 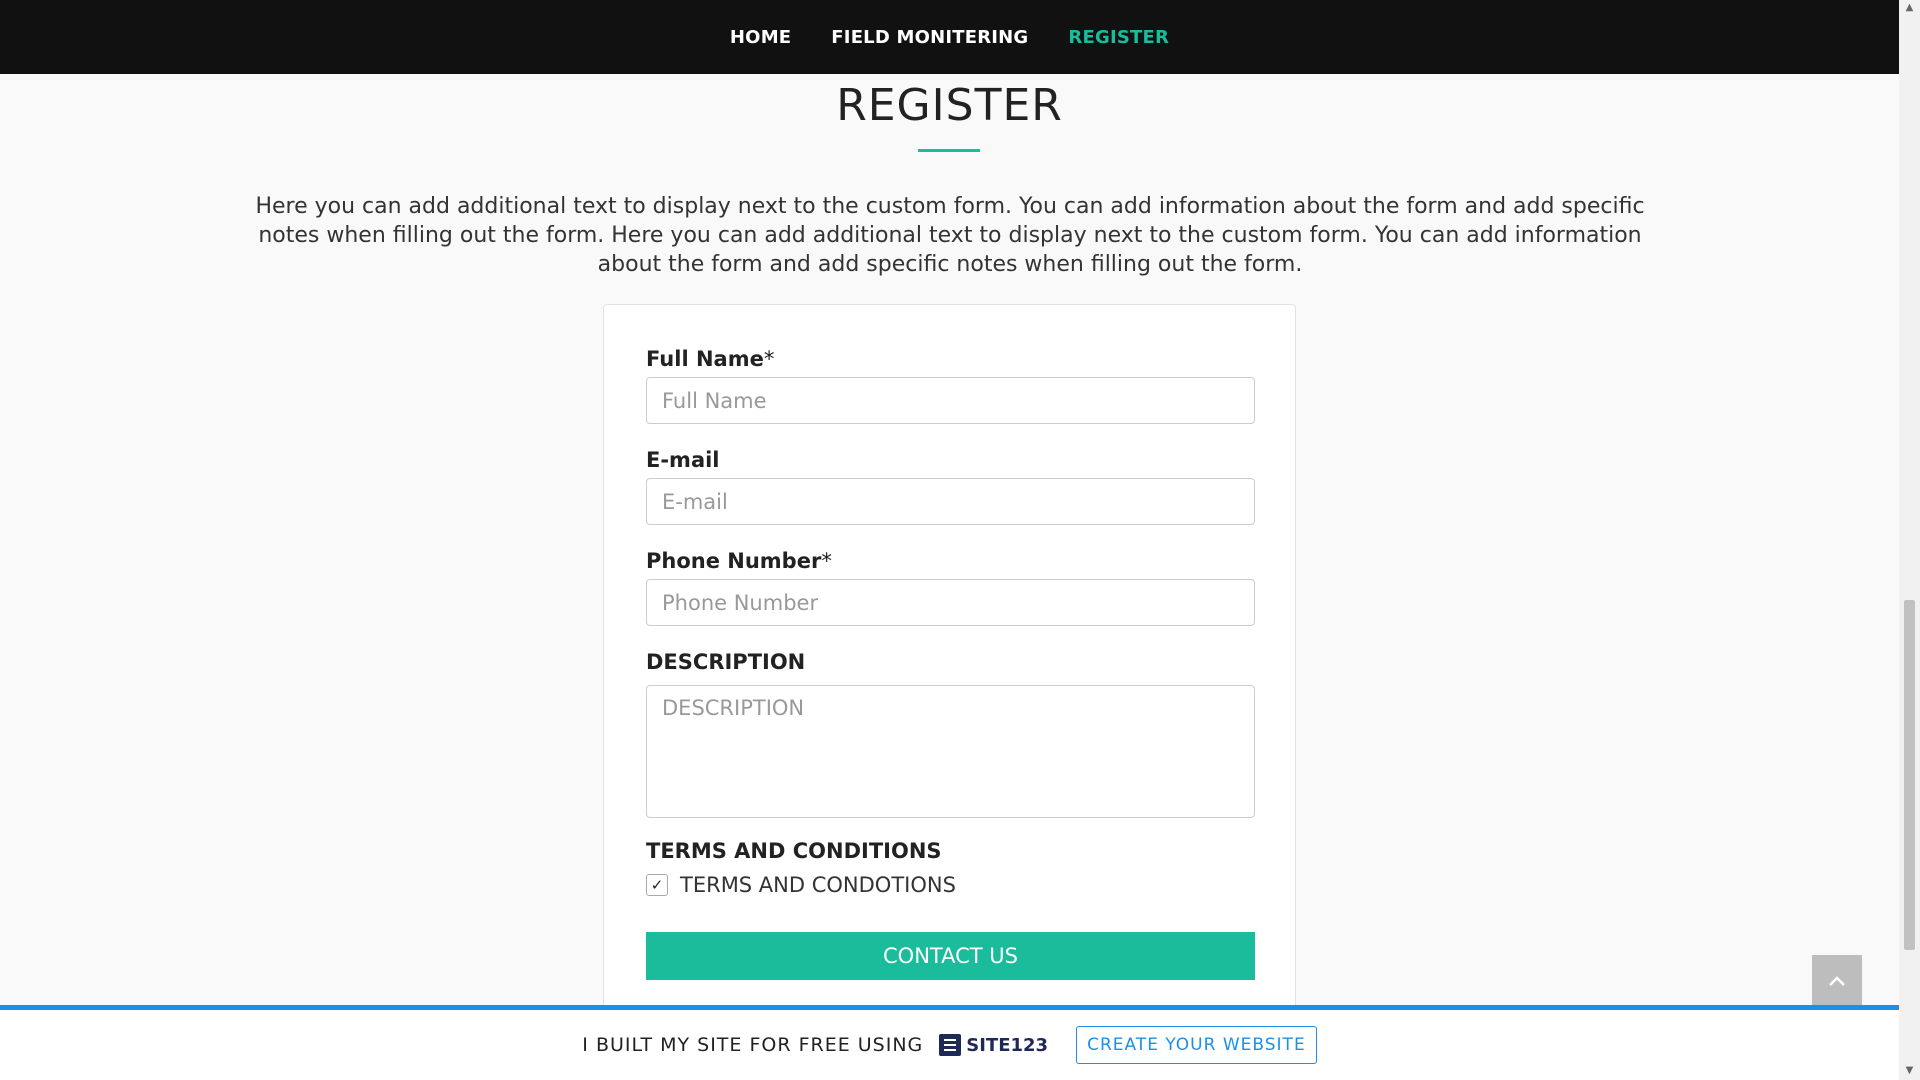 I want to click on terms-row: ✓ TERMS AND CONDOTIONS, so click(x=801, y=885).